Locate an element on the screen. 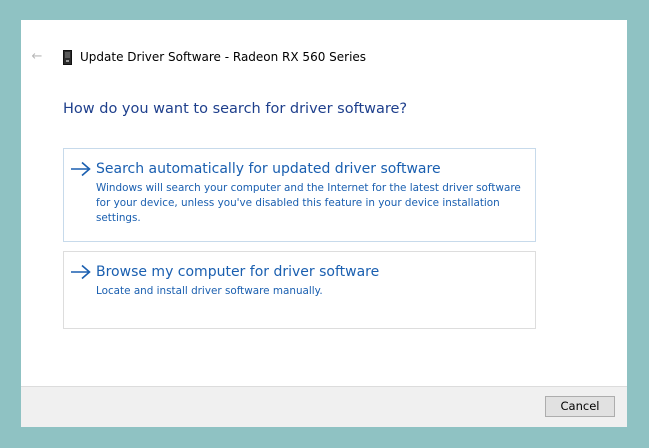  device-icon is located at coordinates (67, 57).